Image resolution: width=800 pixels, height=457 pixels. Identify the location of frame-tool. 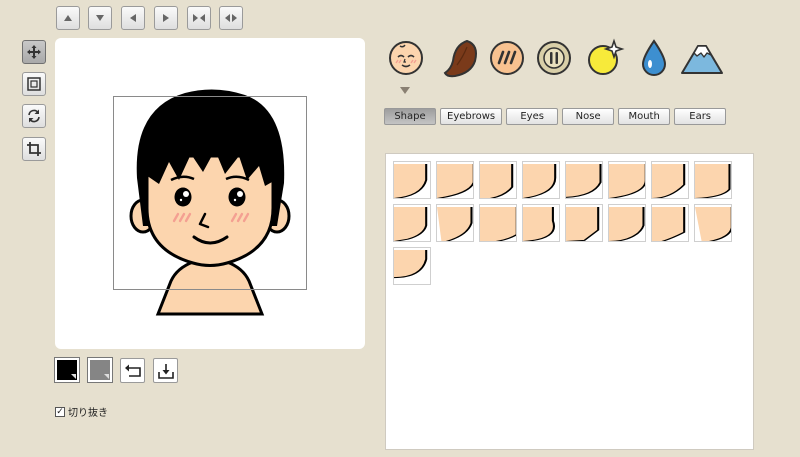
(34, 84).